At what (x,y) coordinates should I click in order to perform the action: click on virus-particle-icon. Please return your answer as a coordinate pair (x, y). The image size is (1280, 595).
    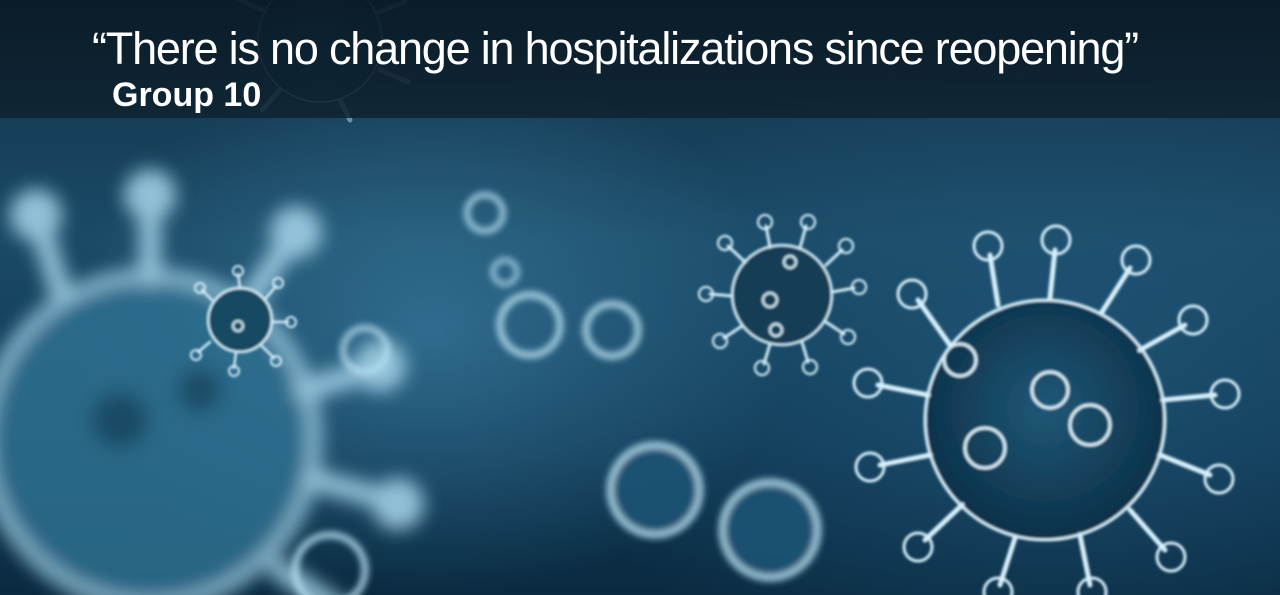
    Looking at the image, I should click on (782, 295).